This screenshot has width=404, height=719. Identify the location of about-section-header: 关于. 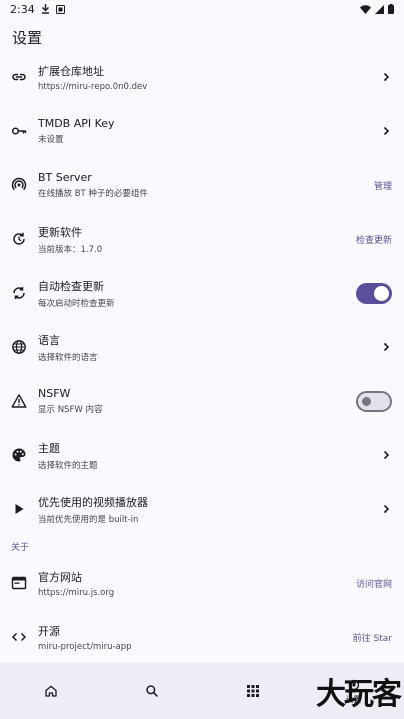
(20, 548).